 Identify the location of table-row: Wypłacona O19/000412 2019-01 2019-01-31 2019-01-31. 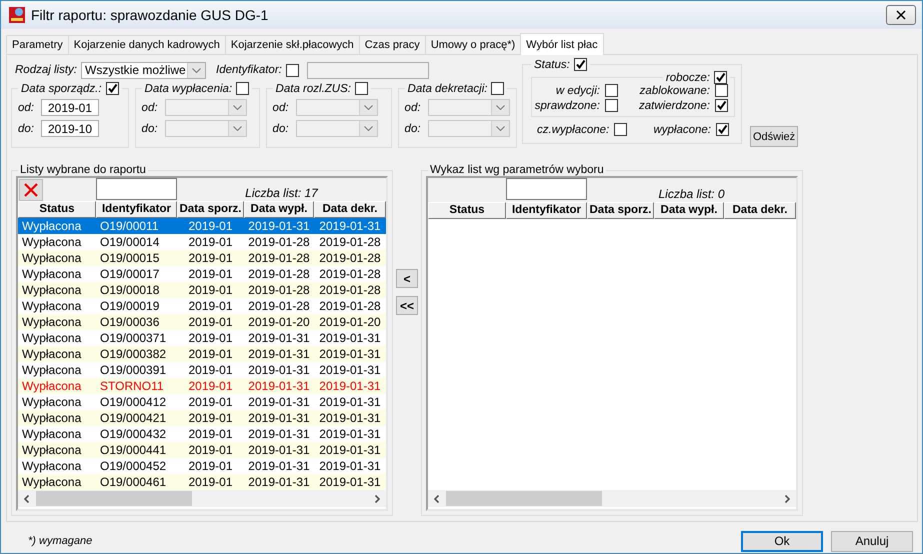
(202, 402).